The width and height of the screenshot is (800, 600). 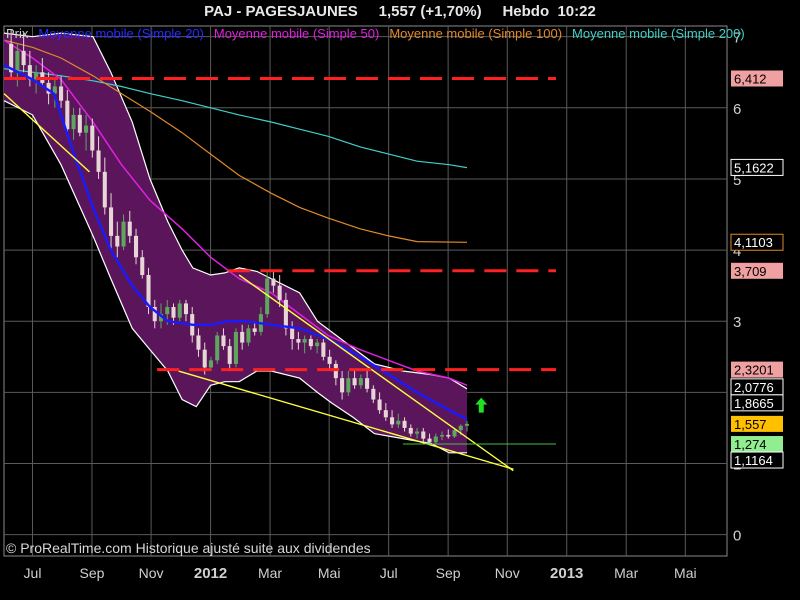 What do you see at coordinates (737, 322) in the screenshot?
I see `y-tick-label: 3` at bounding box center [737, 322].